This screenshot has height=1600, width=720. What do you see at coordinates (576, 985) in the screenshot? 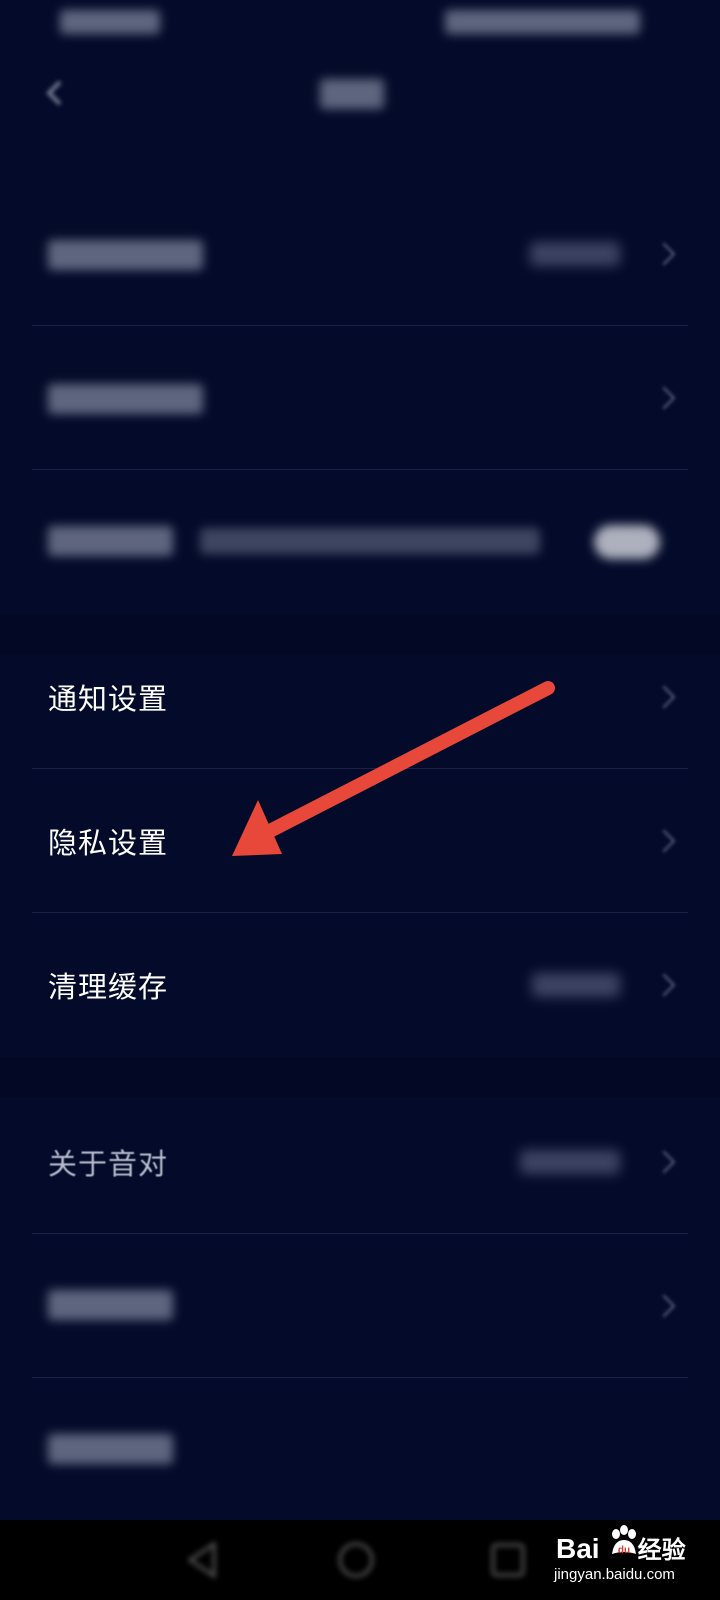
I see `cache-size-blurred` at bounding box center [576, 985].